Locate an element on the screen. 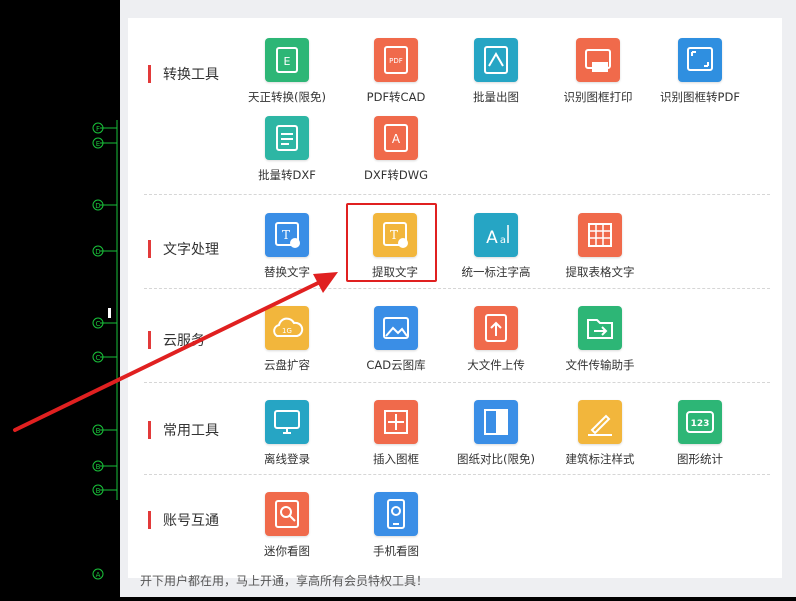 This screenshot has height=601, width=796. tool-replace-text: T 替换文字 is located at coordinates (287, 246).